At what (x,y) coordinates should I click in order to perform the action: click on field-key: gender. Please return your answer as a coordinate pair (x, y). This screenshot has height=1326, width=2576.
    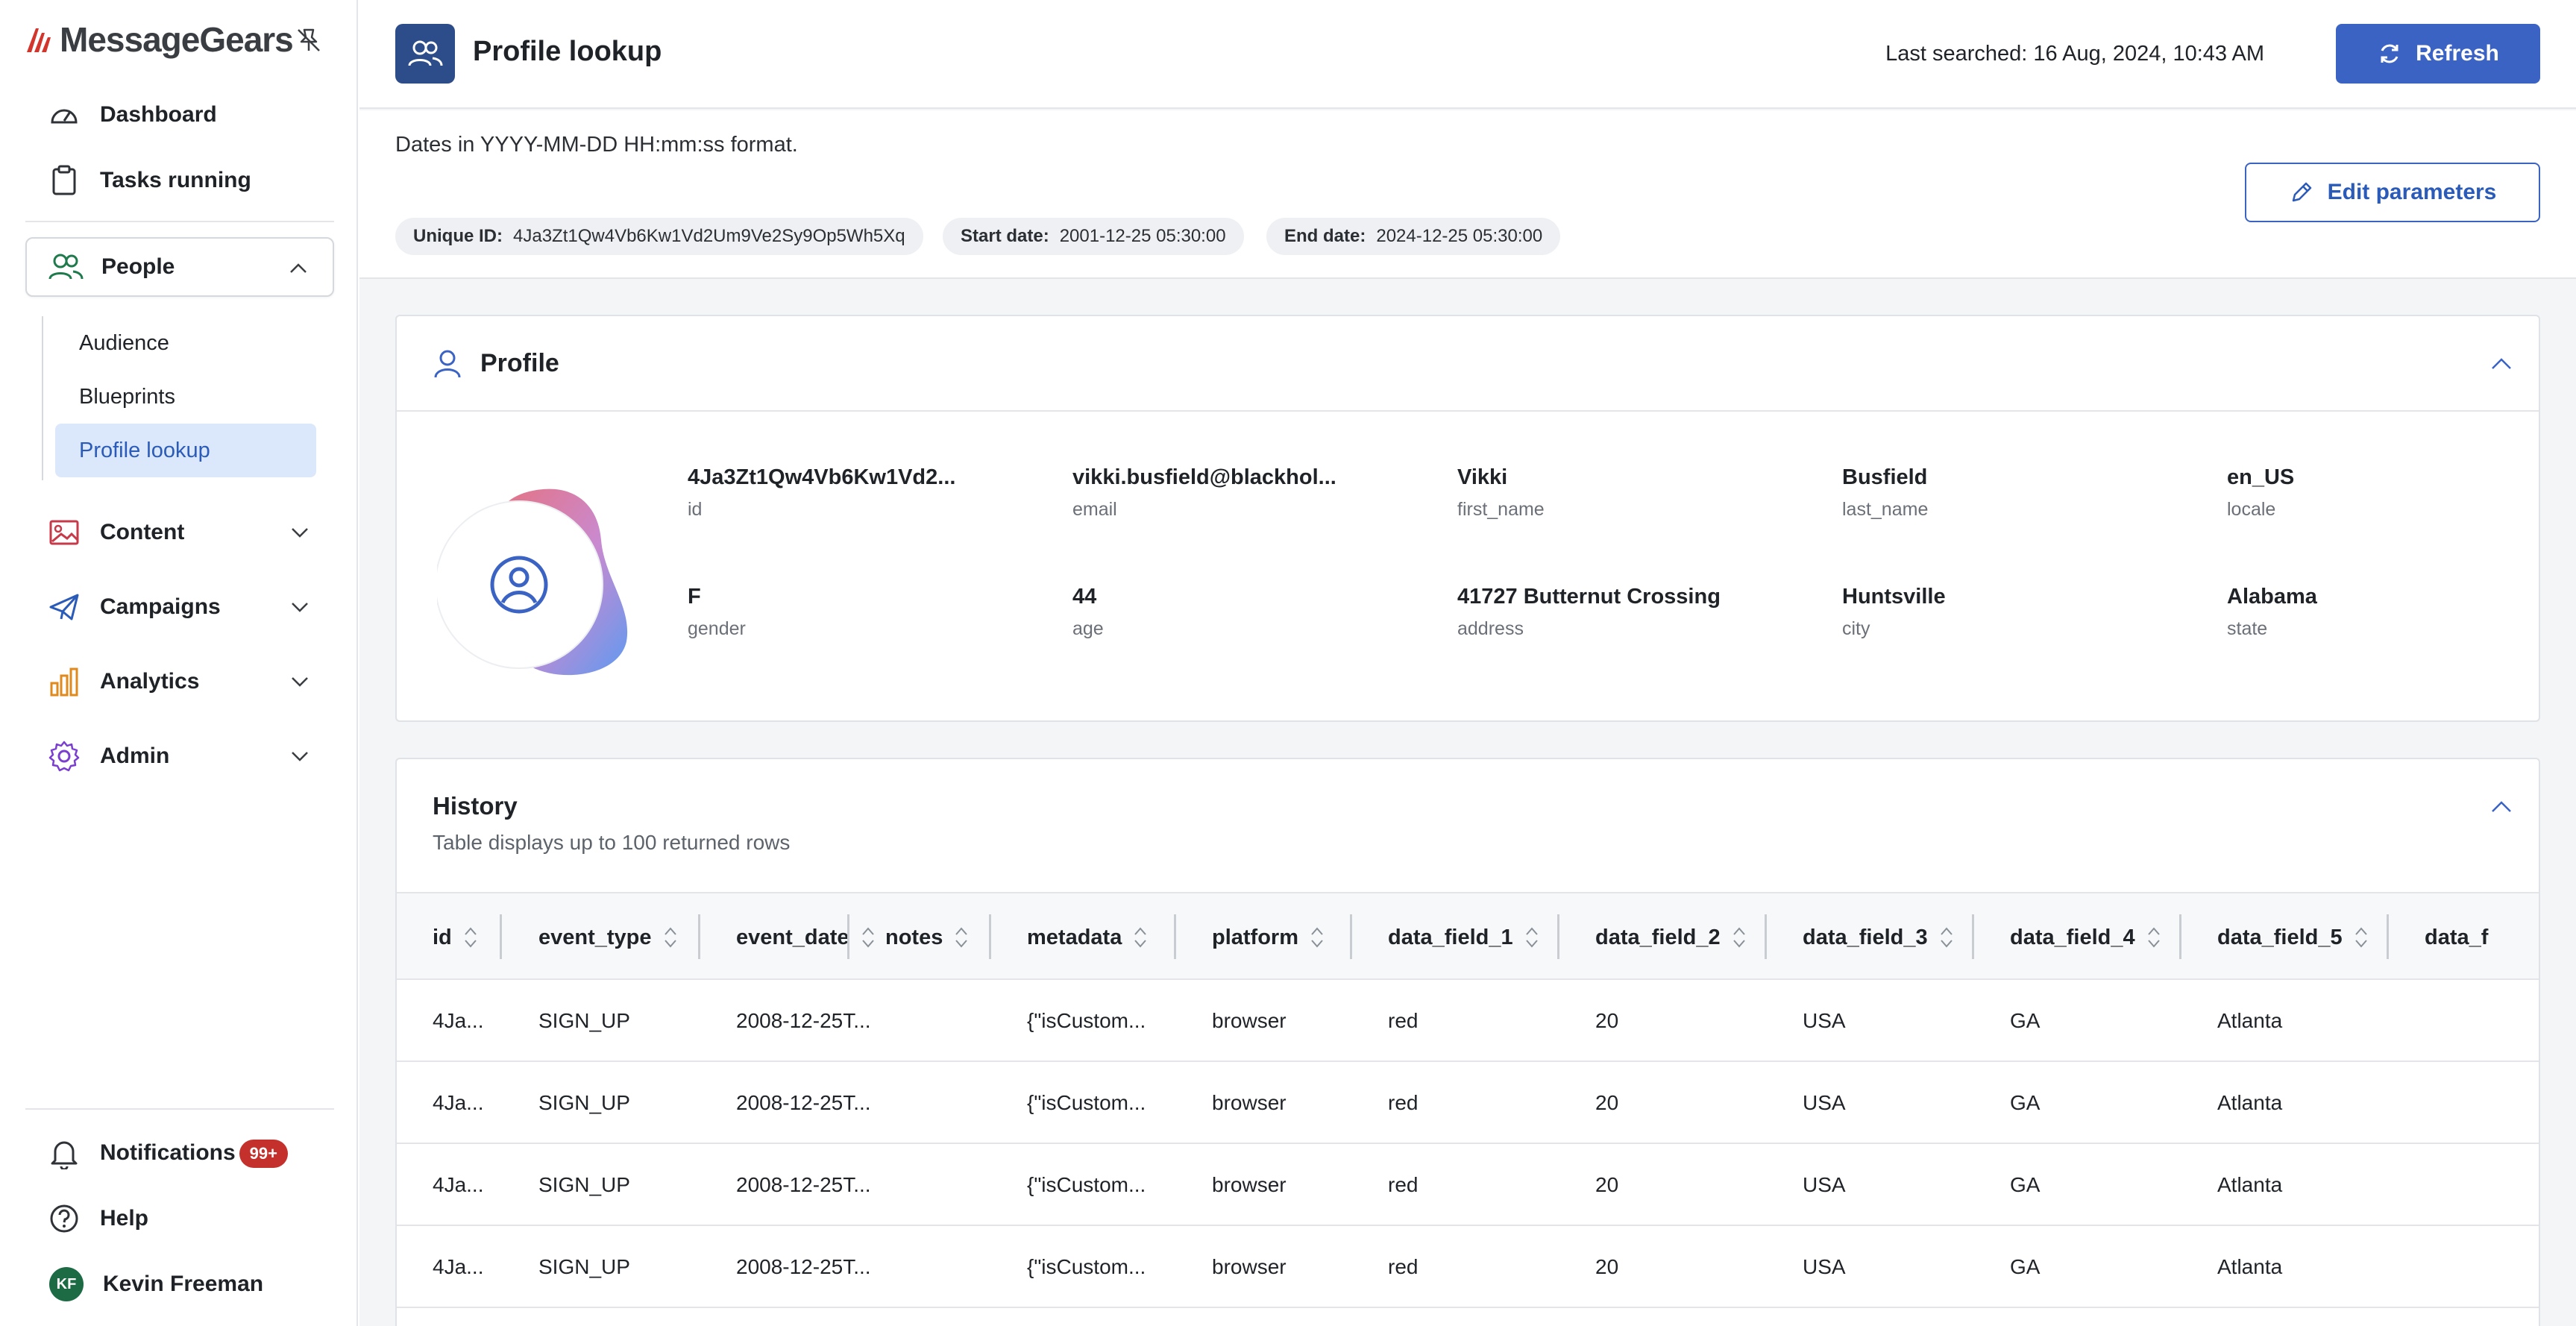
    Looking at the image, I should click on (717, 628).